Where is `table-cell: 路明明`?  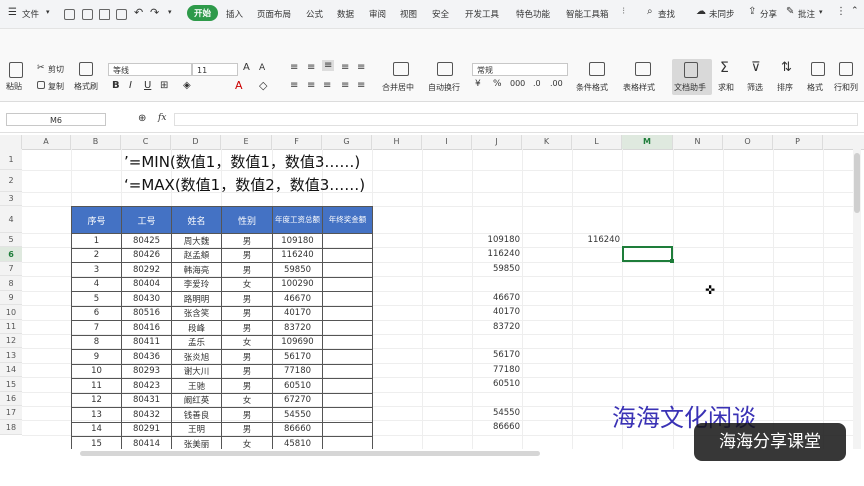 table-cell: 路明明 is located at coordinates (196, 299).